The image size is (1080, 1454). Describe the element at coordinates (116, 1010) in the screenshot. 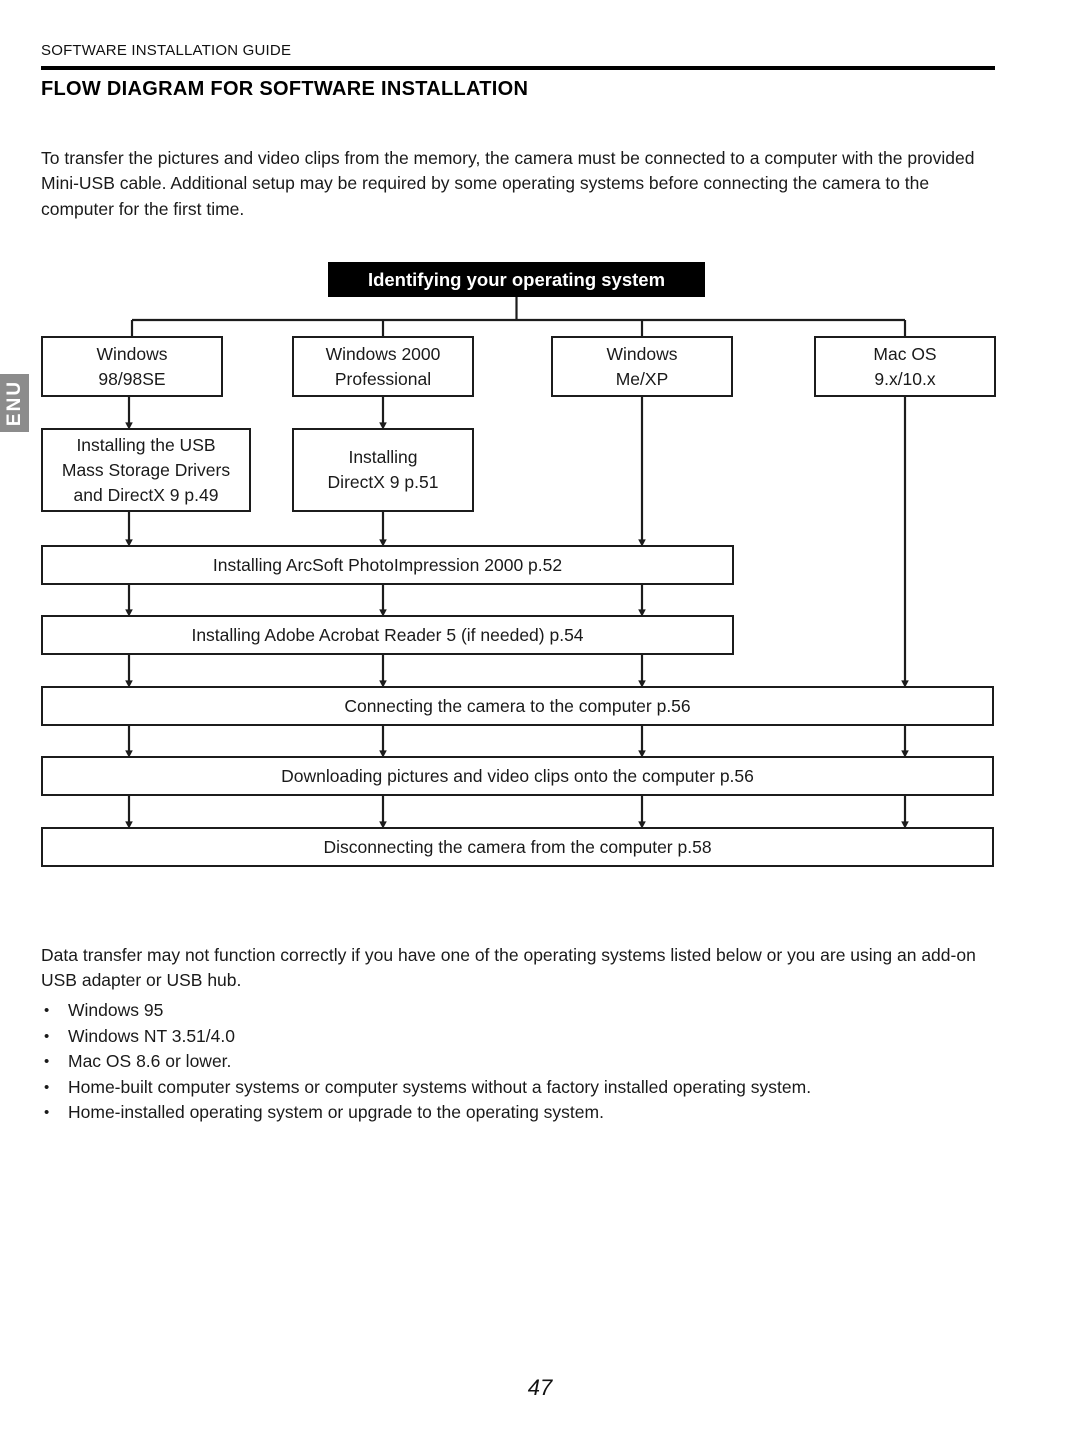

I see `list-item-label: Windows 95` at that location.